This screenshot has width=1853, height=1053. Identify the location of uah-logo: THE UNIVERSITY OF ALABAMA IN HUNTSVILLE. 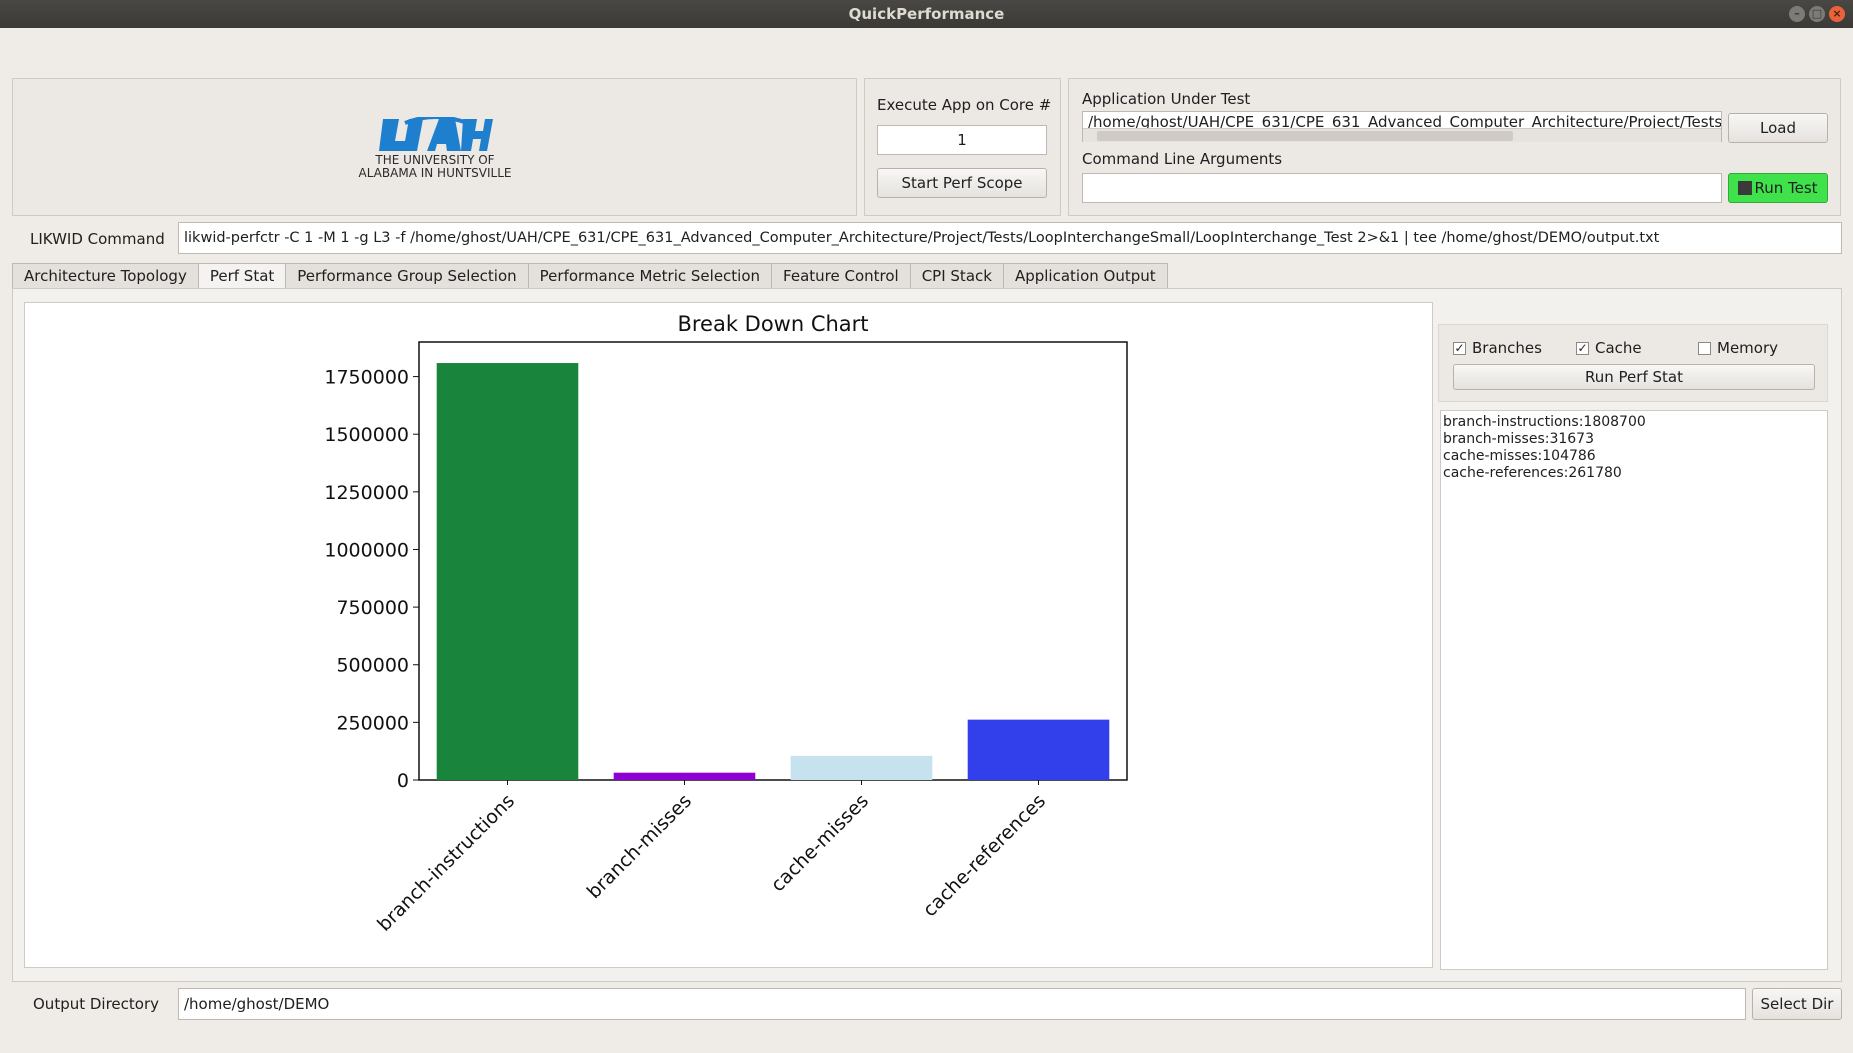
(435, 151).